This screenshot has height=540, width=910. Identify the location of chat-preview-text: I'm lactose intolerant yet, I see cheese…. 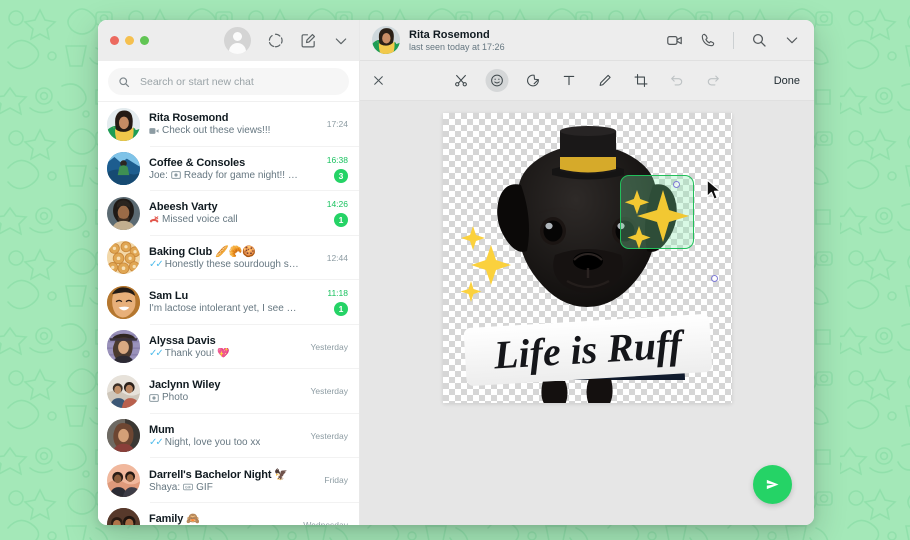
(224, 309).